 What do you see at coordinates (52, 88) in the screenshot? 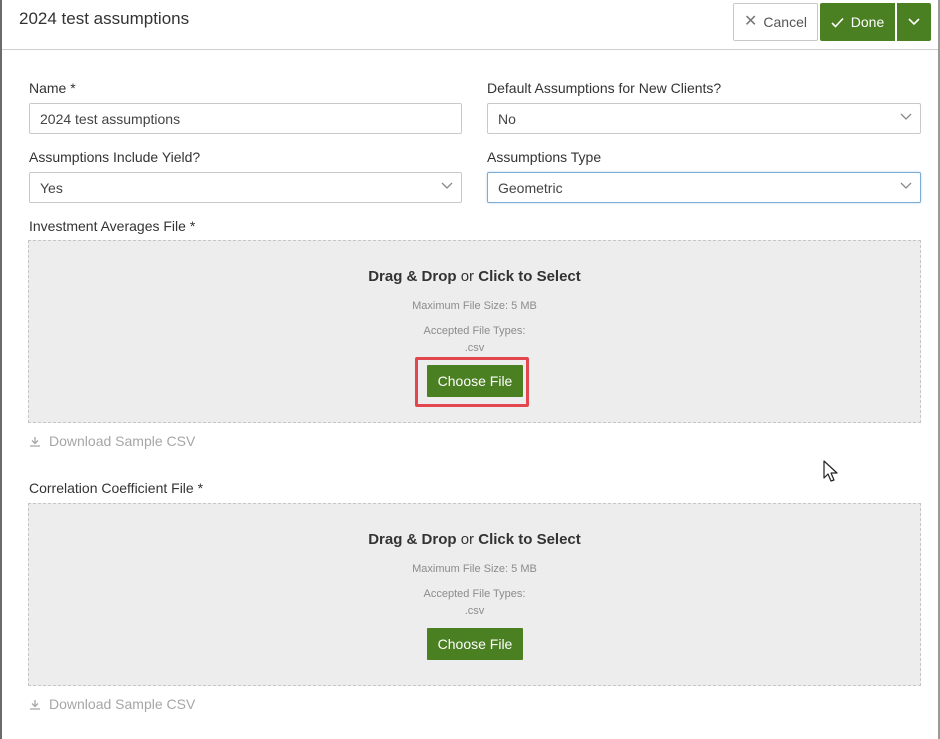
I see `name-label: Name *` at bounding box center [52, 88].